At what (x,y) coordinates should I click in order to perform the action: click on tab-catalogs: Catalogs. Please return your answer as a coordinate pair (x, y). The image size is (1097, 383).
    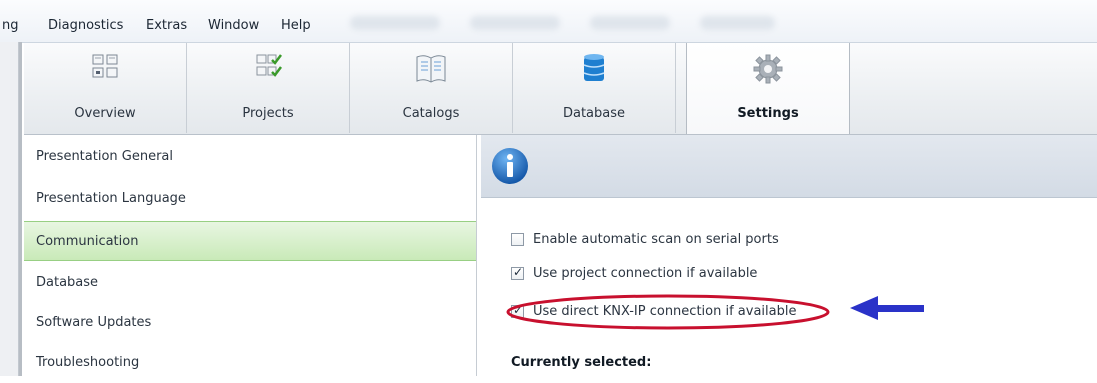
    Looking at the image, I should click on (431, 88).